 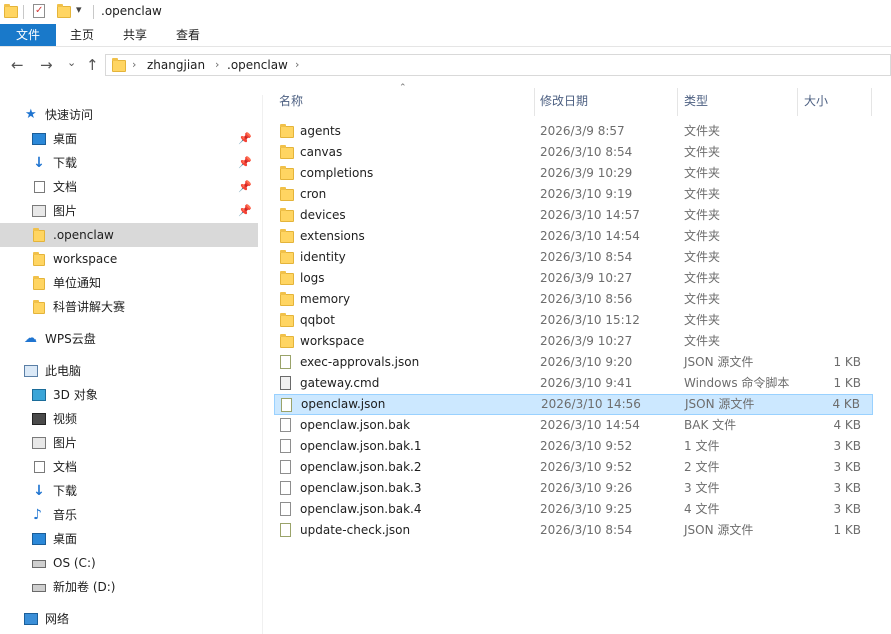 I want to click on column-header-type: 类型, so click(x=696, y=106).